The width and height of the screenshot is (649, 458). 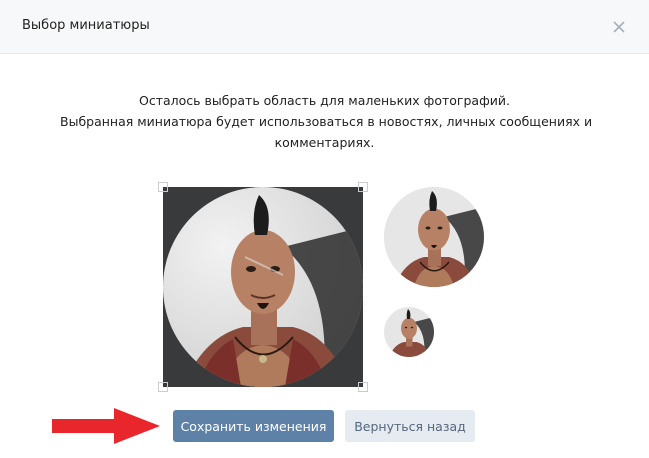 I want to click on crop-handle-bottom-right, so click(x=363, y=387).